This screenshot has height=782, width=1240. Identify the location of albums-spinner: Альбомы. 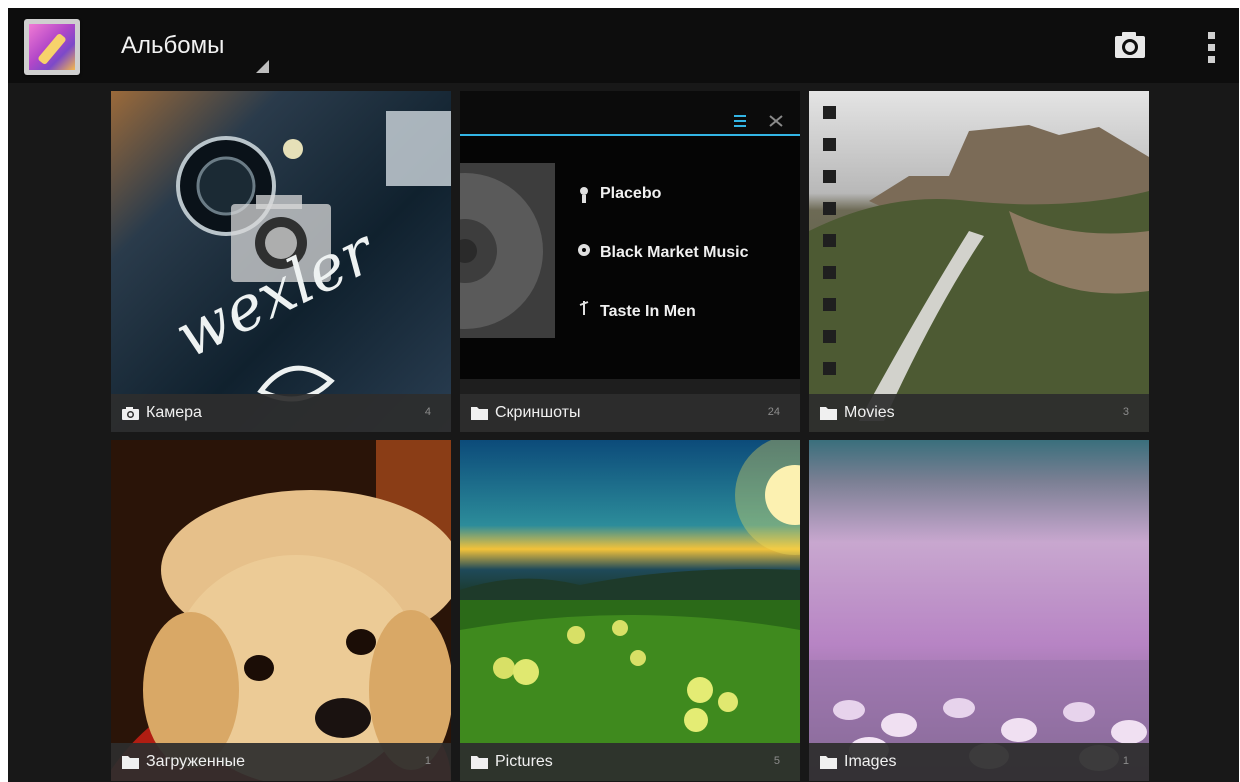
(198, 45).